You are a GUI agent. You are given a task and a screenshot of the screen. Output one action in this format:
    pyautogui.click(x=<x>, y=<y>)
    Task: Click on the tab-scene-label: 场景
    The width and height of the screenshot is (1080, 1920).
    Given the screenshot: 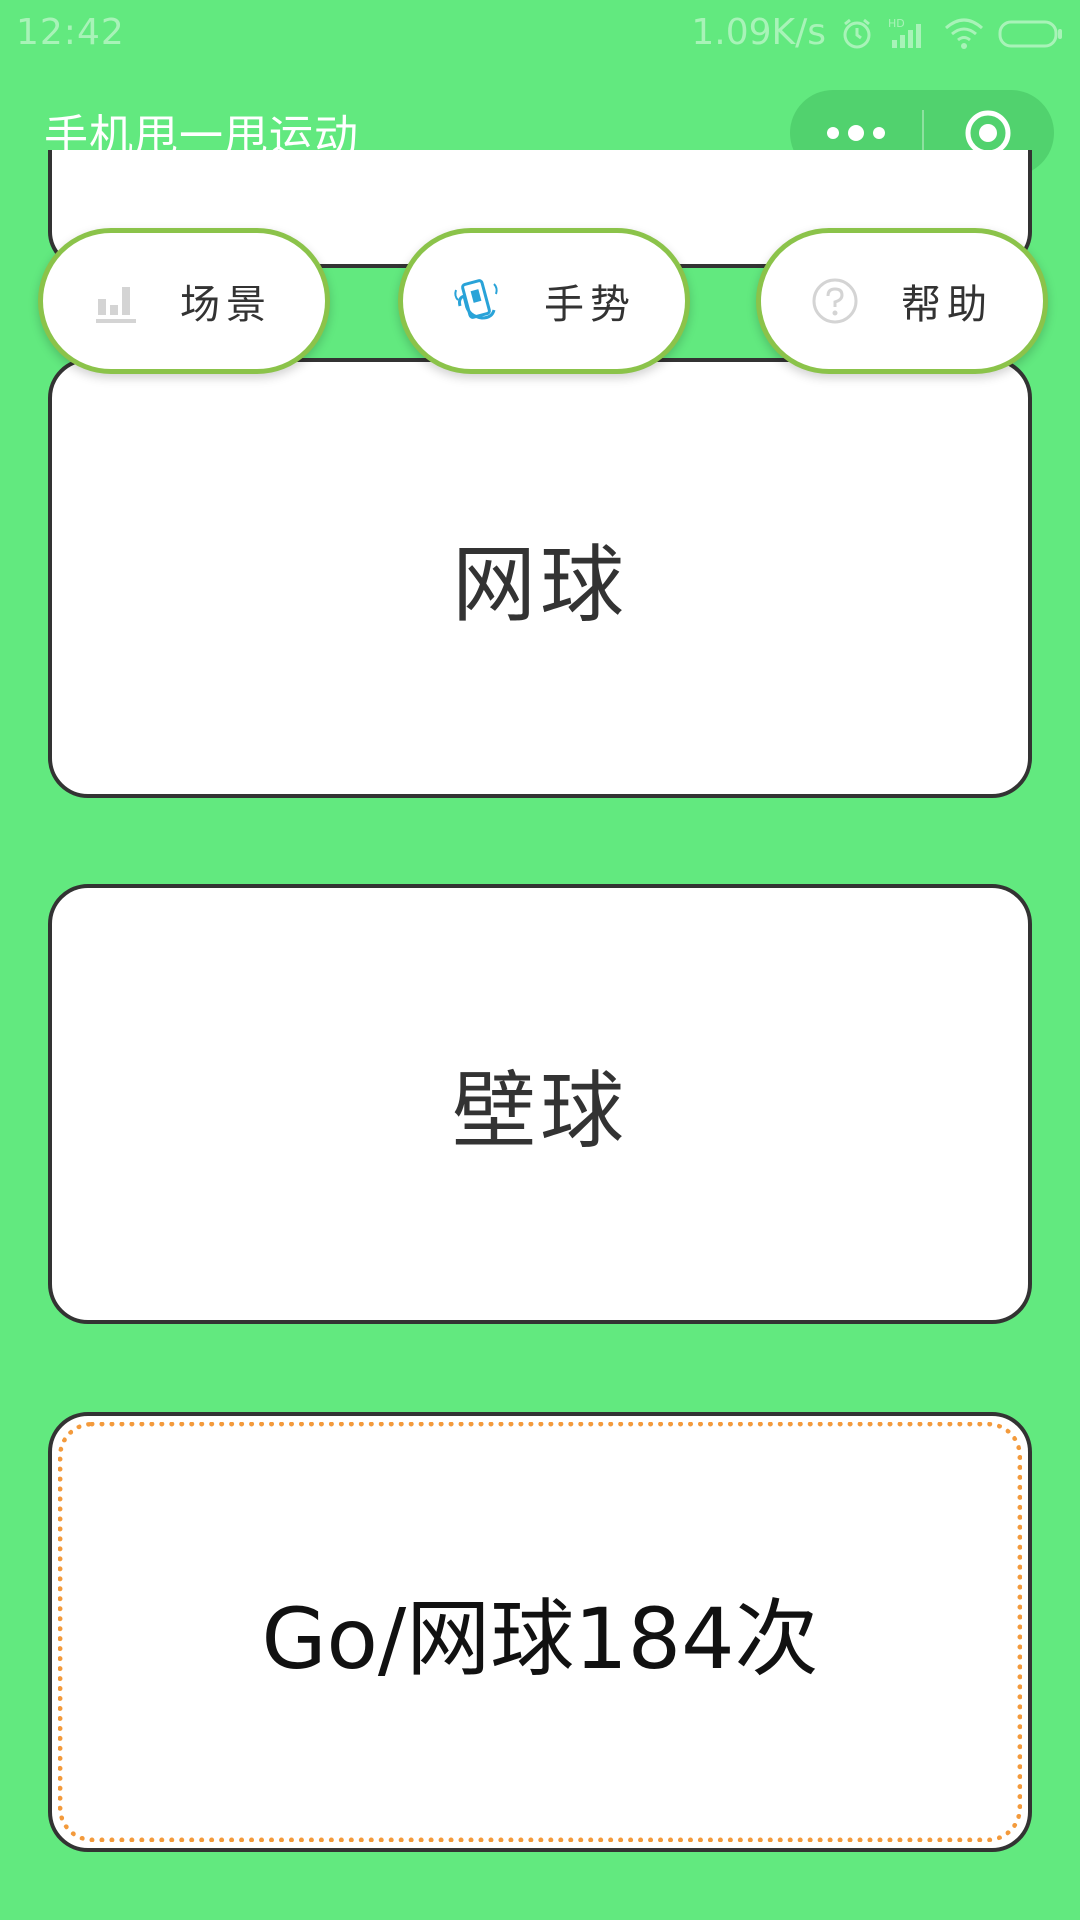 What is the action you would take?
    pyautogui.click(x=226, y=305)
    